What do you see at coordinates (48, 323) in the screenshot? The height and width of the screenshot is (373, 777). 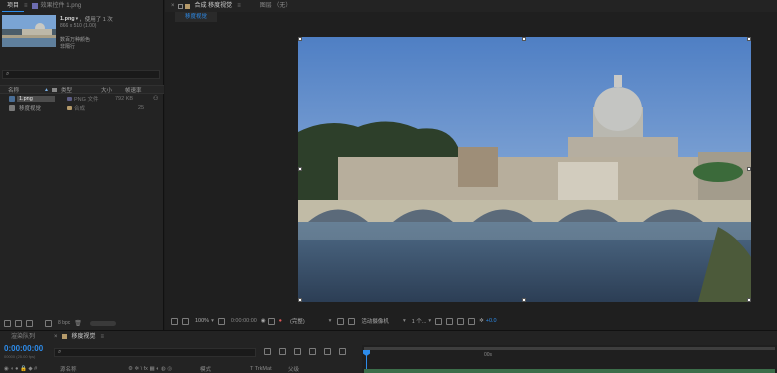 I see `project-settings-icon` at bounding box center [48, 323].